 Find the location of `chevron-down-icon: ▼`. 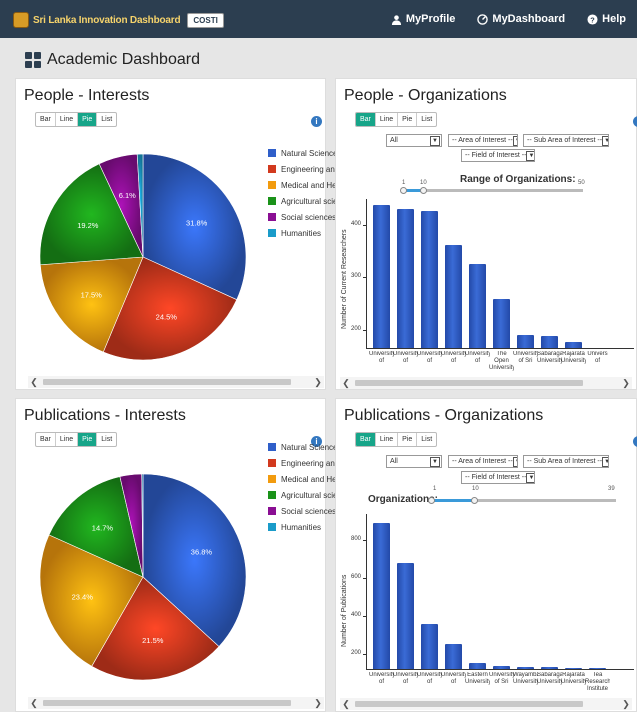

chevron-down-icon: ▼ is located at coordinates (530, 155).